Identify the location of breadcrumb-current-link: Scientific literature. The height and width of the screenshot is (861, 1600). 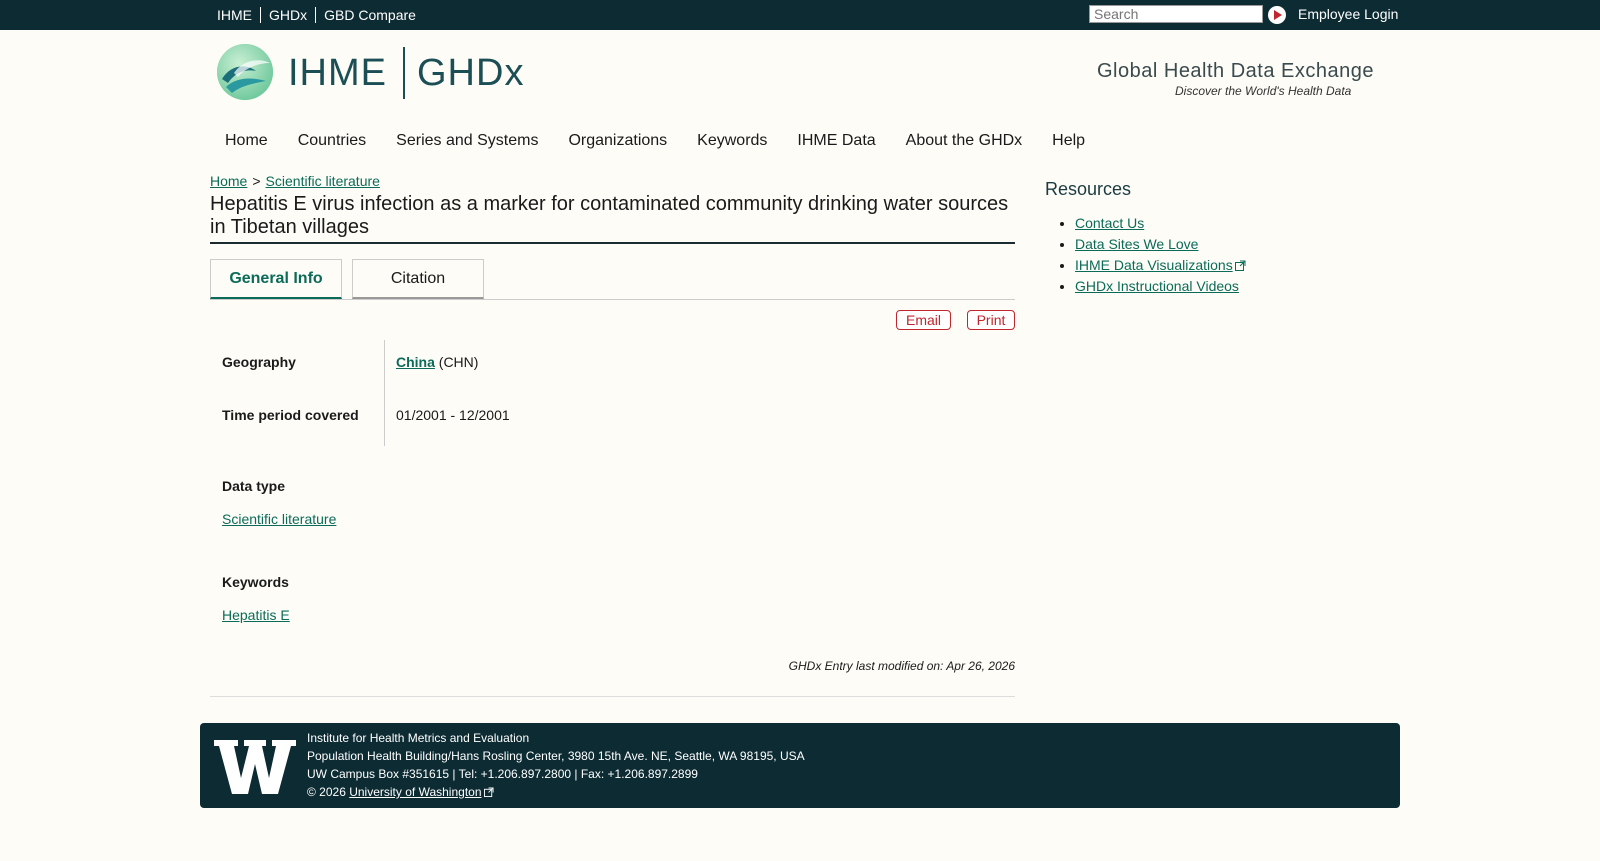
(323, 181).